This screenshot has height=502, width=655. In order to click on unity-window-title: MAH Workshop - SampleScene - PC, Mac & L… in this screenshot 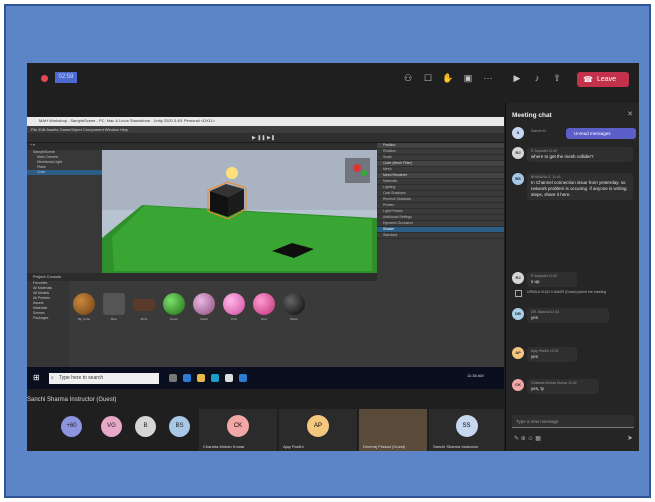, I will do `click(127, 120)`.